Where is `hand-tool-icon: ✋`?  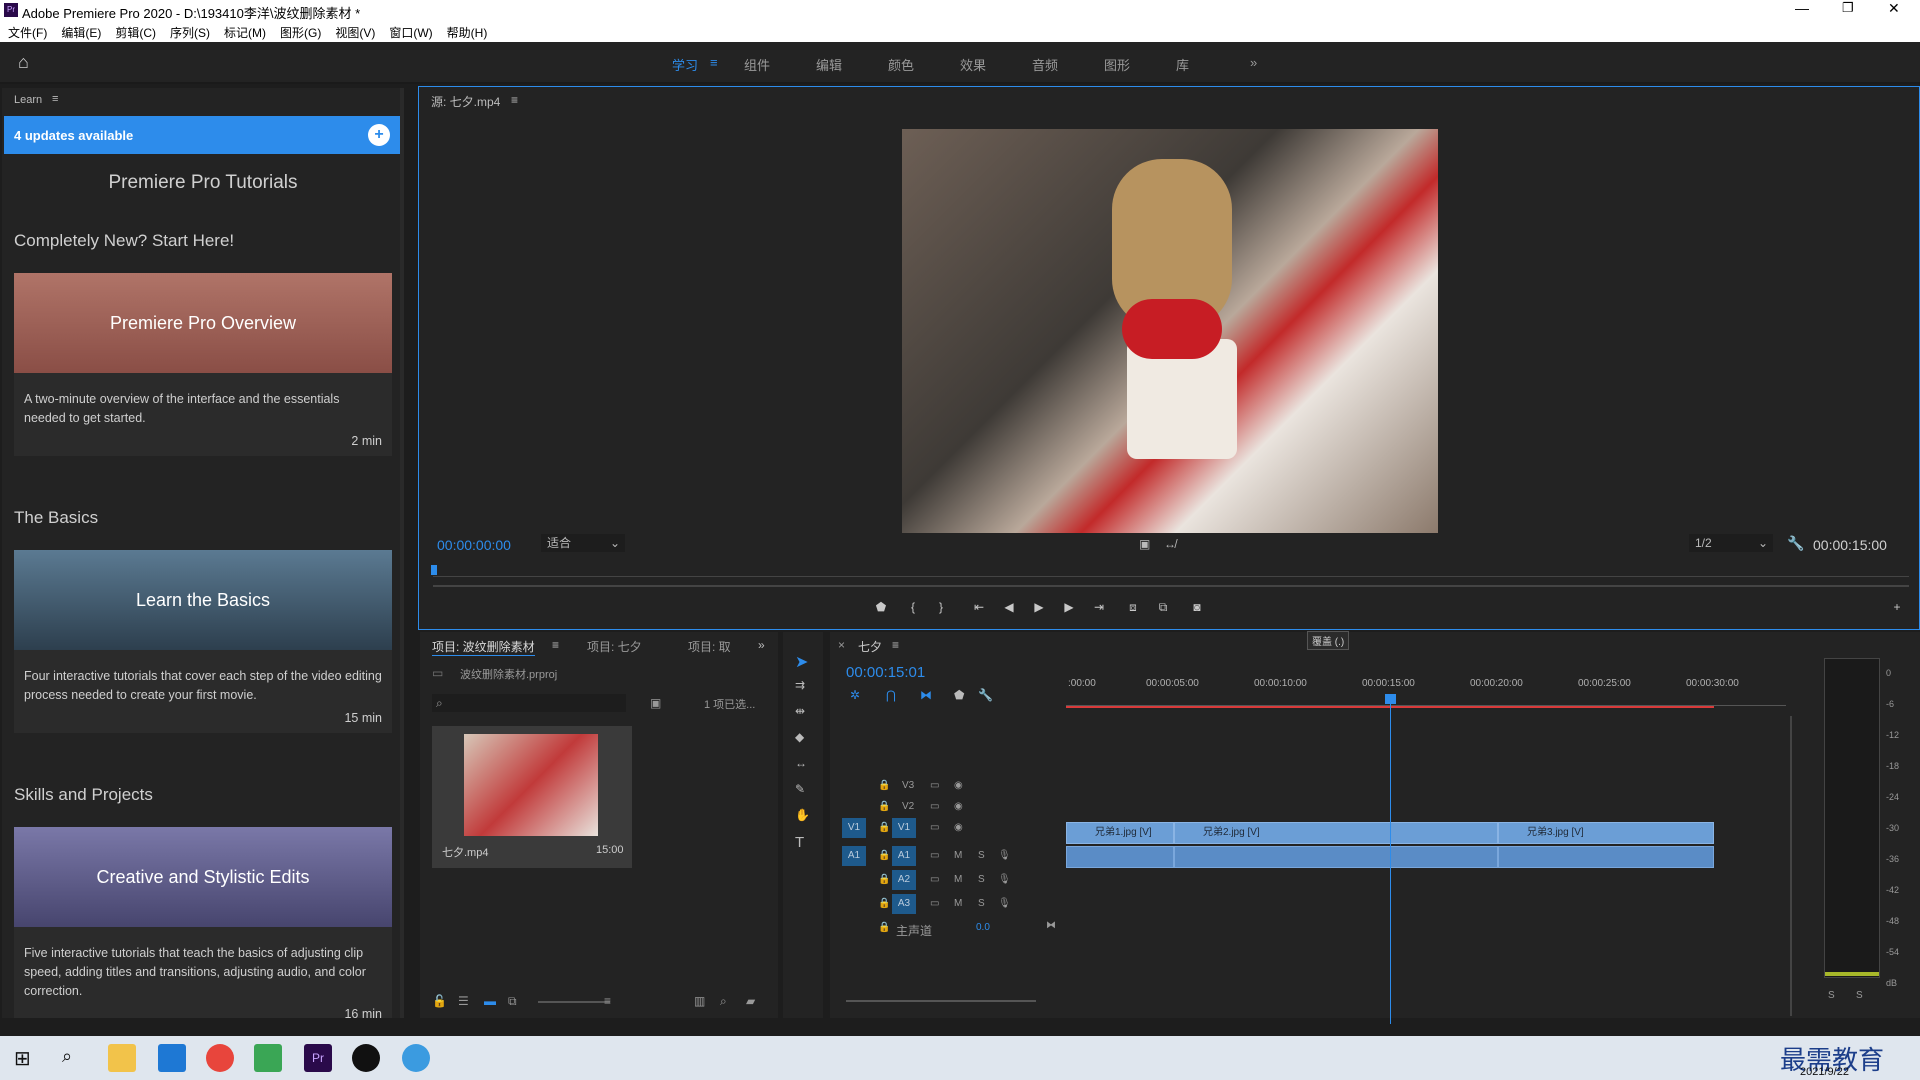 hand-tool-icon: ✋ is located at coordinates (802, 815).